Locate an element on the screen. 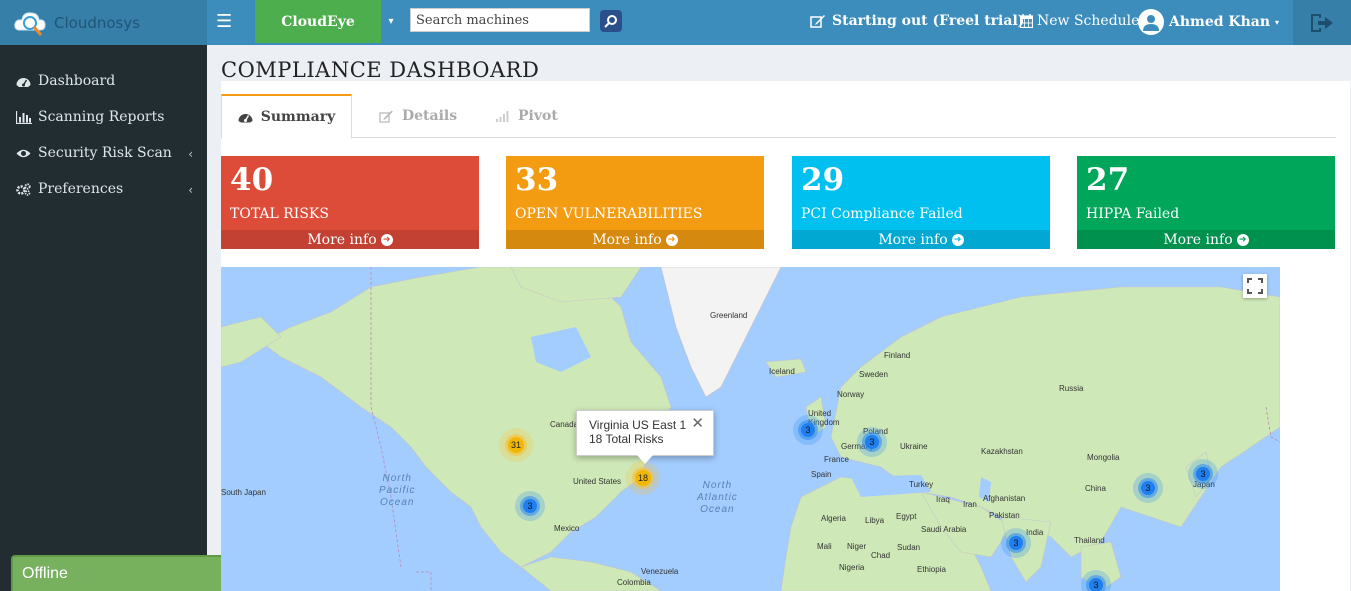  cloud-search-logo-icon is located at coordinates (33, 23).